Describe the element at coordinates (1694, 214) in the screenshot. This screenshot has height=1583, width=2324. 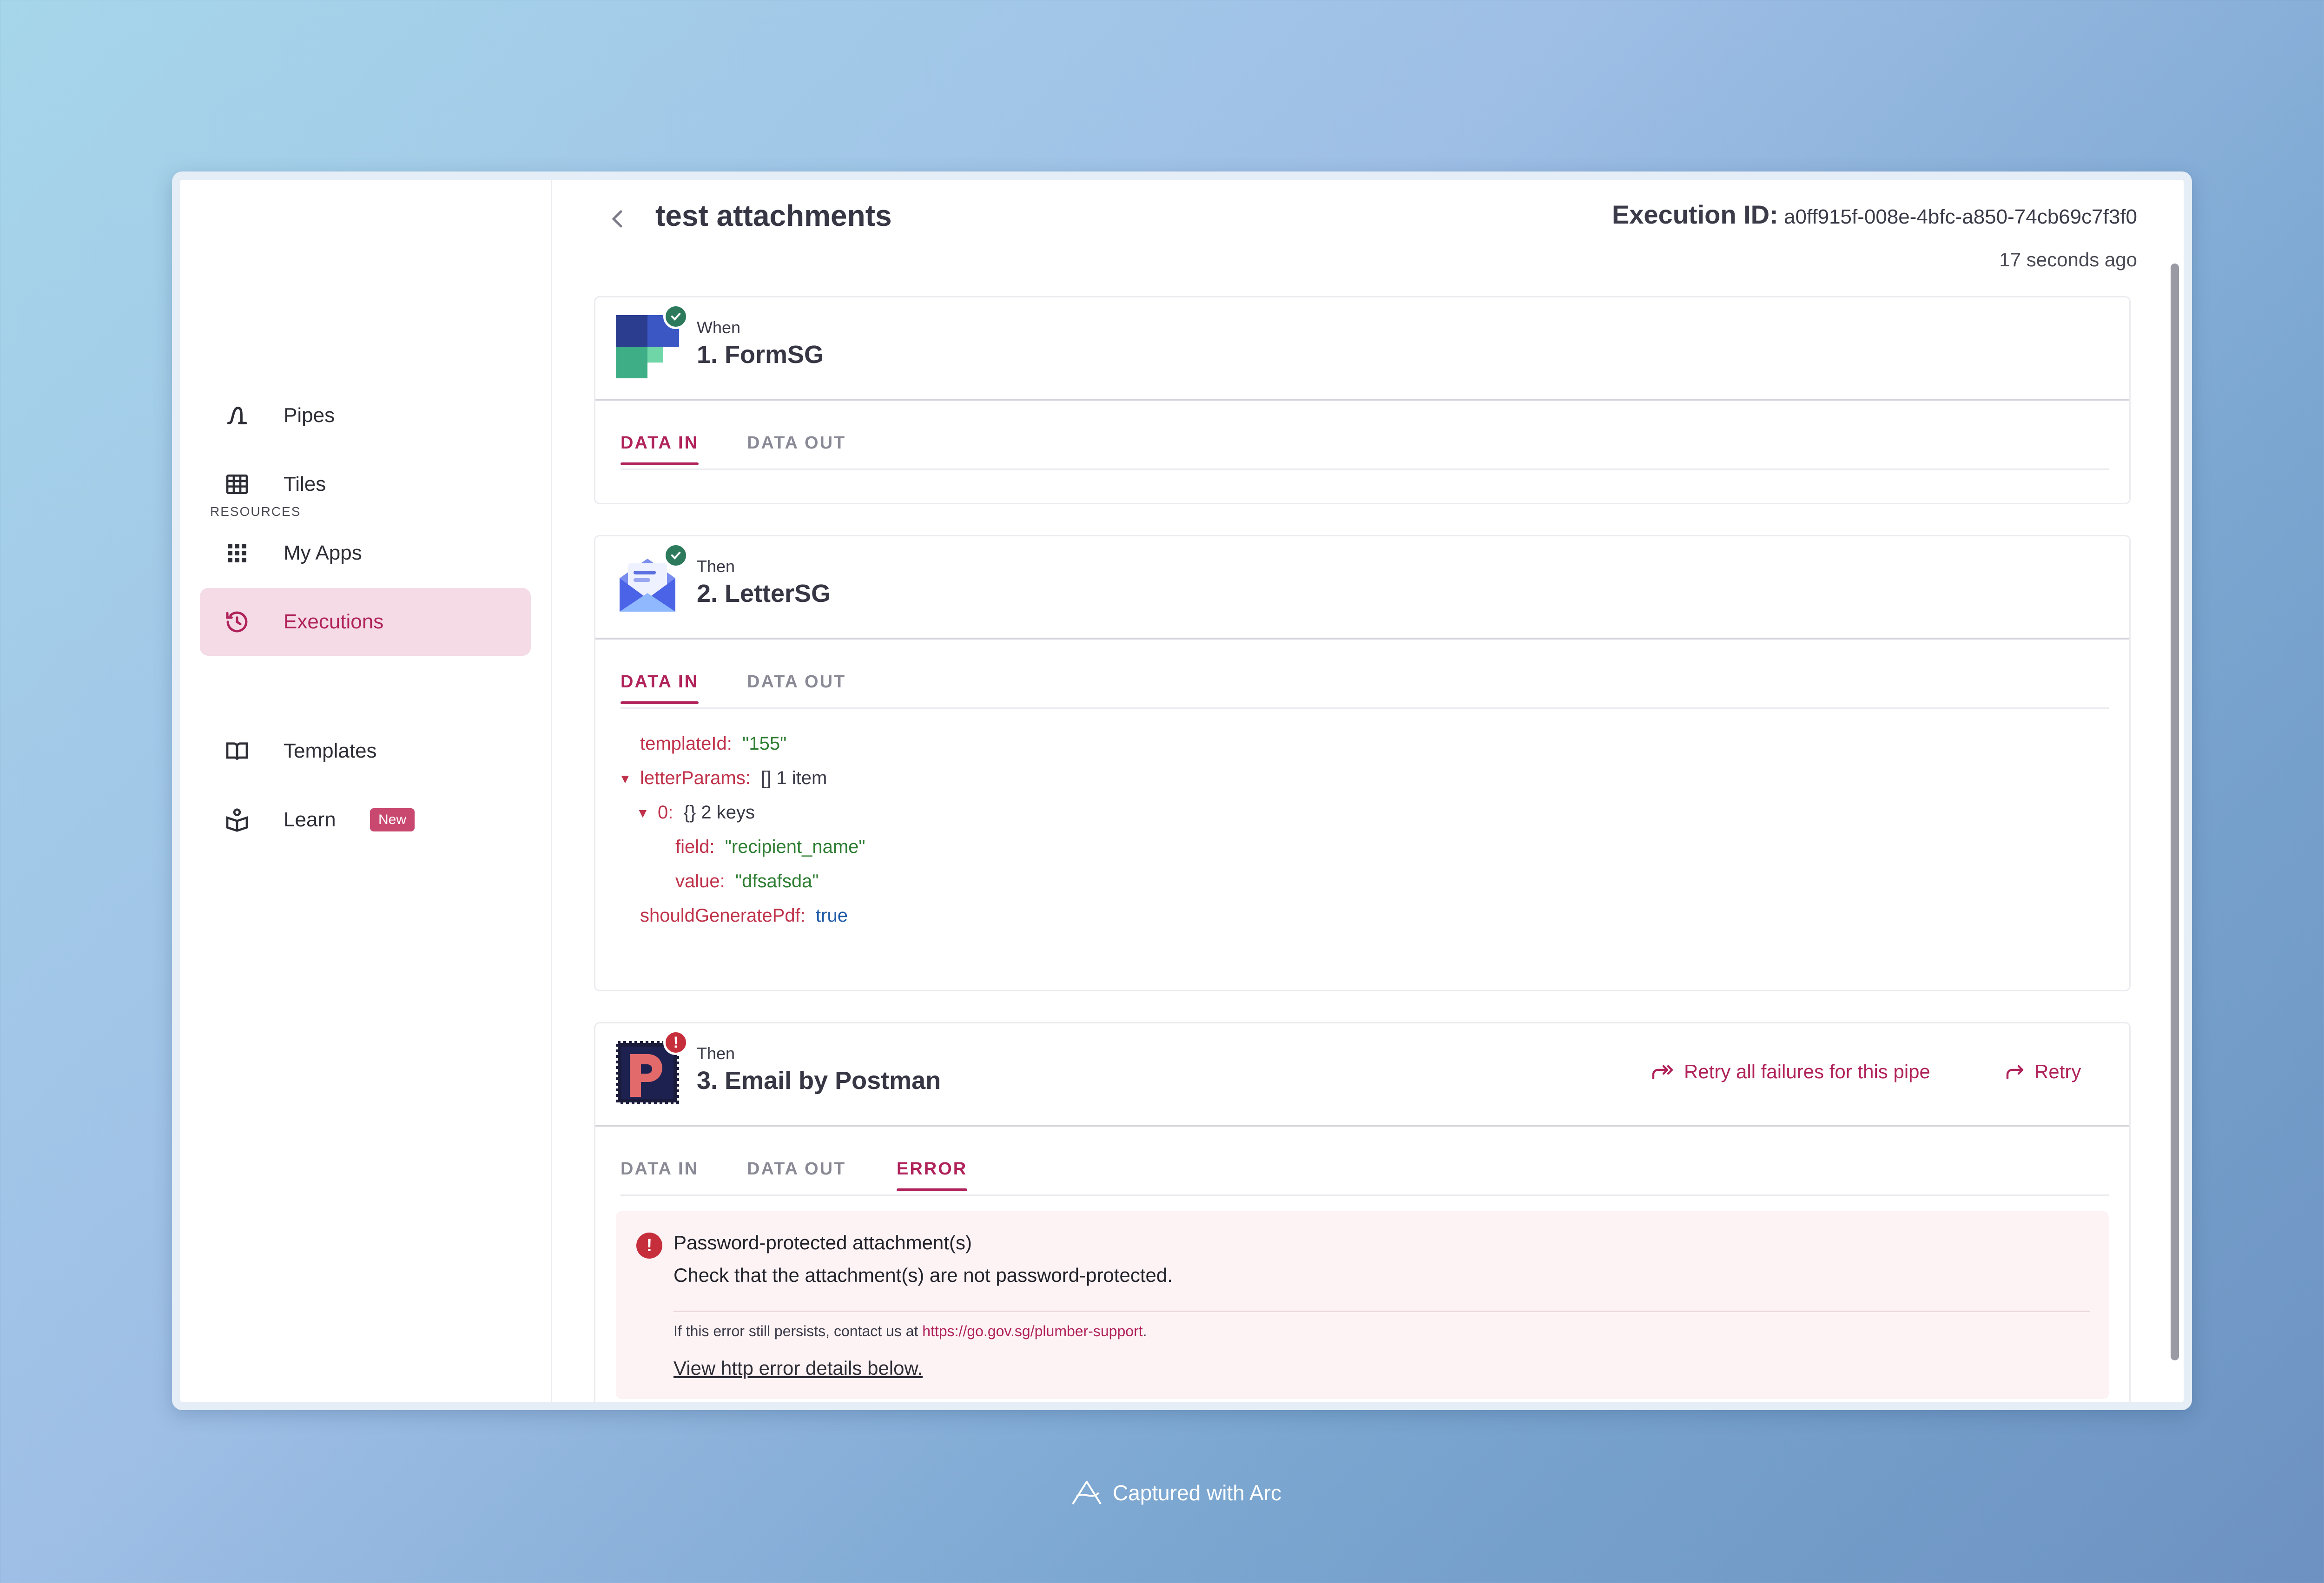
I see `execution-id-label: Execution ID:` at that location.